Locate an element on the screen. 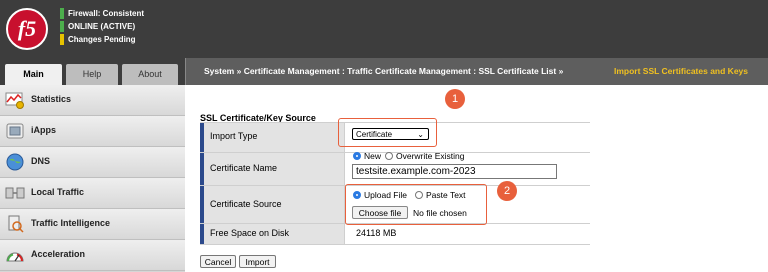 This screenshot has height=272, width=768. iapps-icon is located at coordinates (15, 131).